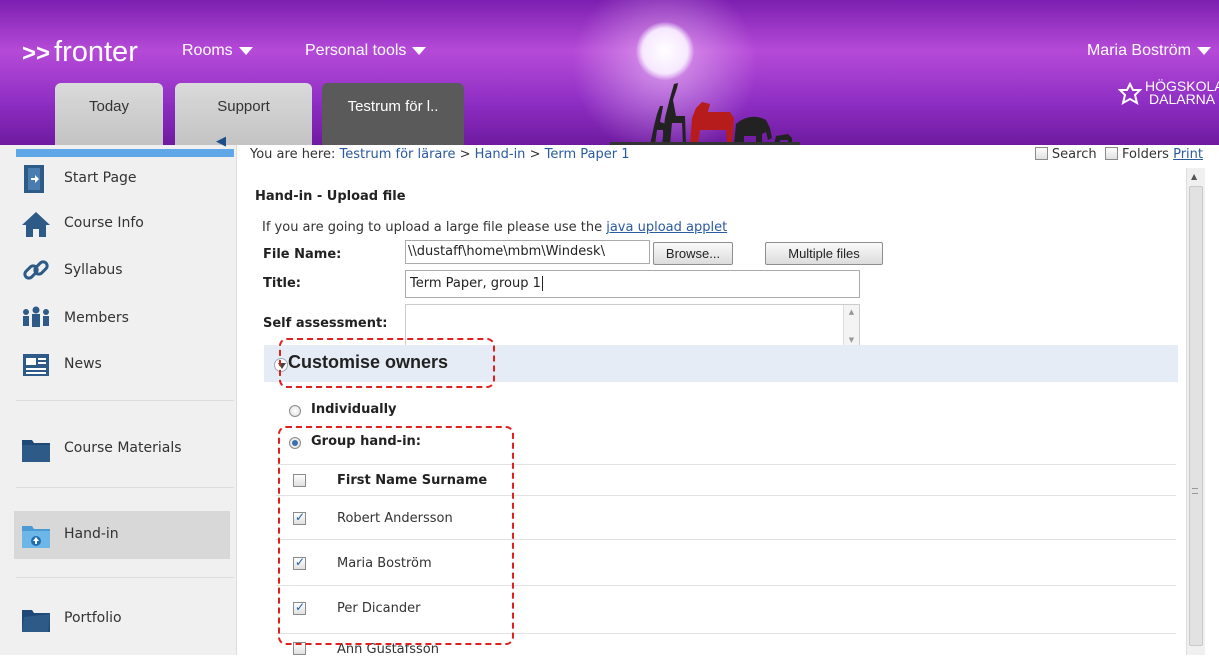 The height and width of the screenshot is (663, 1219). What do you see at coordinates (330, 196) in the screenshot?
I see `section-title: Hand-in - Upload file` at bounding box center [330, 196].